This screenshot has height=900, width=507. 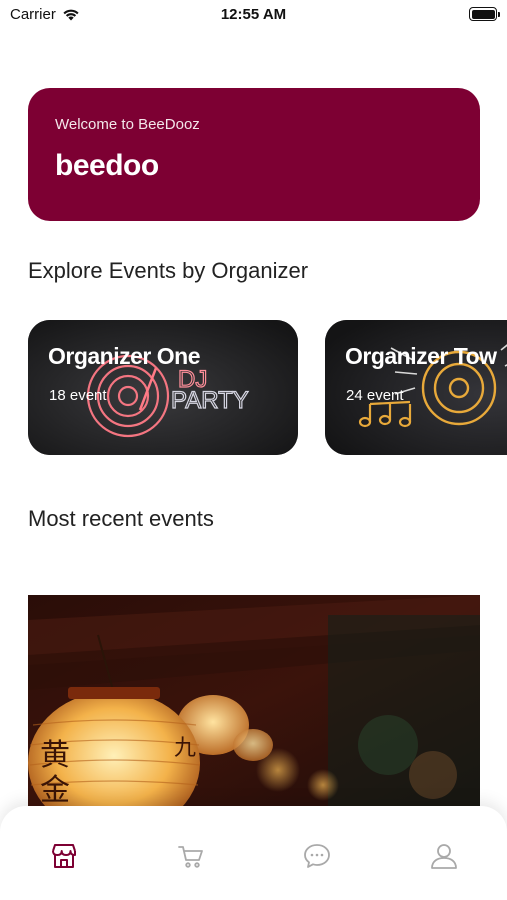 I want to click on party-art-text: PARTY, so click(x=210, y=400).